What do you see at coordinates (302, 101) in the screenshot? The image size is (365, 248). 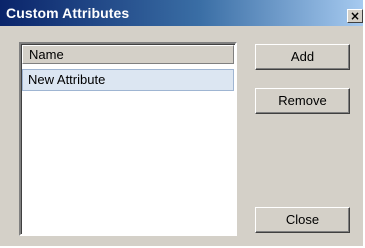 I see `remove-button: Remove` at bounding box center [302, 101].